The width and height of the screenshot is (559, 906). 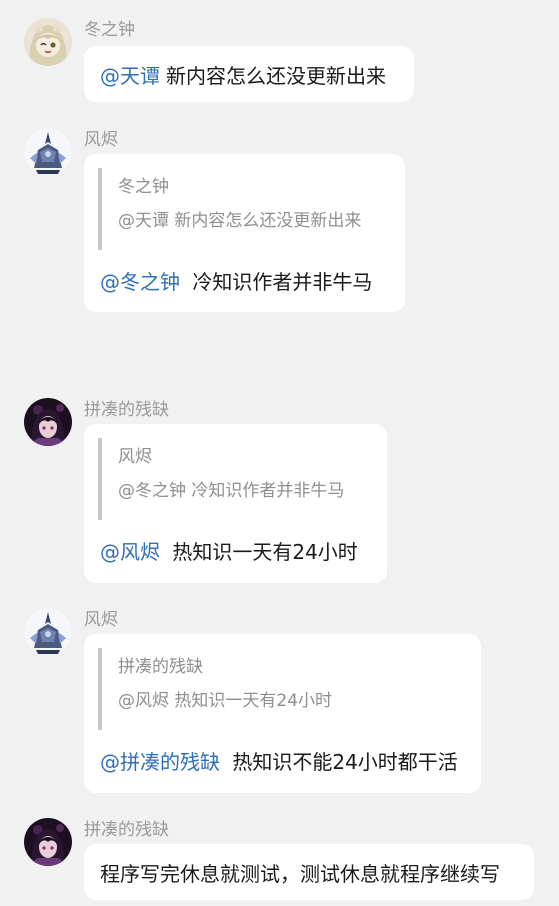 I want to click on message-bubble: 拼凑的残缺 @风烬 热知识一天有24小时 @拼凑的残缺 热知识不能24小时都干活, so click(x=282, y=713).